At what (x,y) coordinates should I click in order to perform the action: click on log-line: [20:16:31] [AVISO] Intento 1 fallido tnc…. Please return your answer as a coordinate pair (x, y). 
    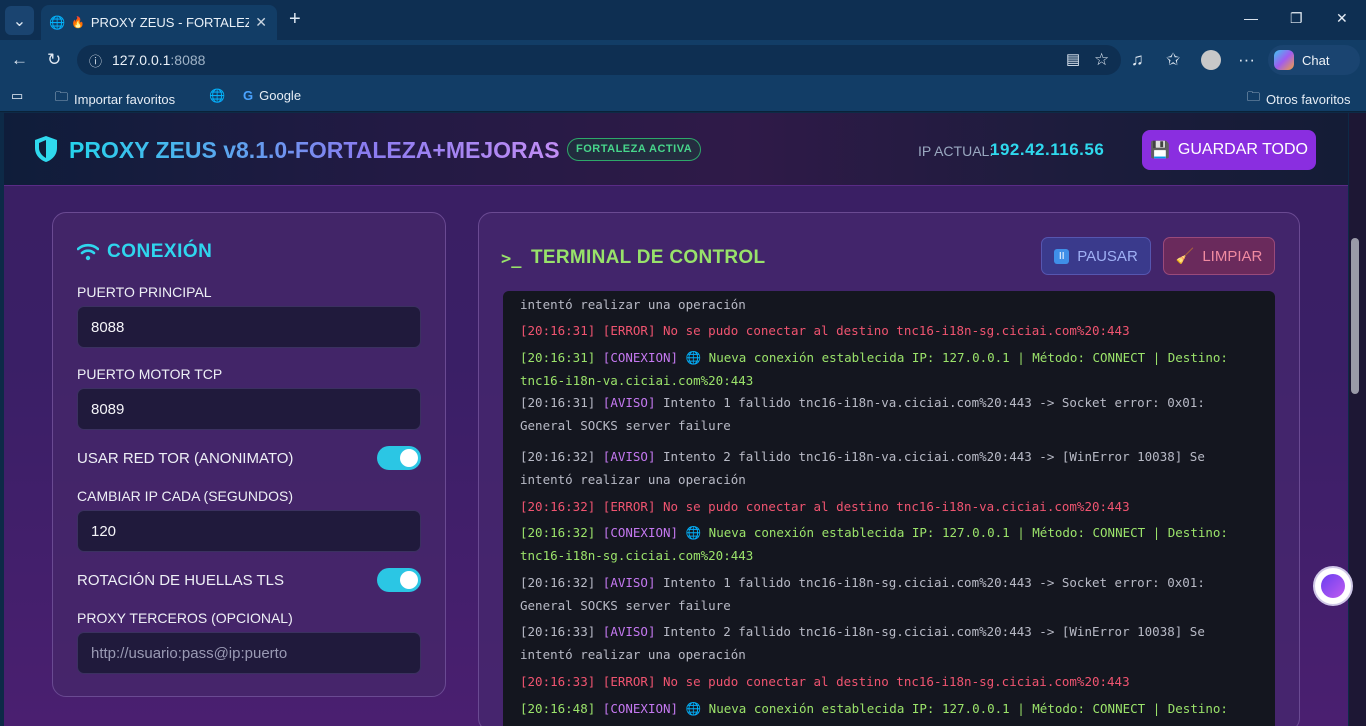
    Looking at the image, I should click on (890, 414).